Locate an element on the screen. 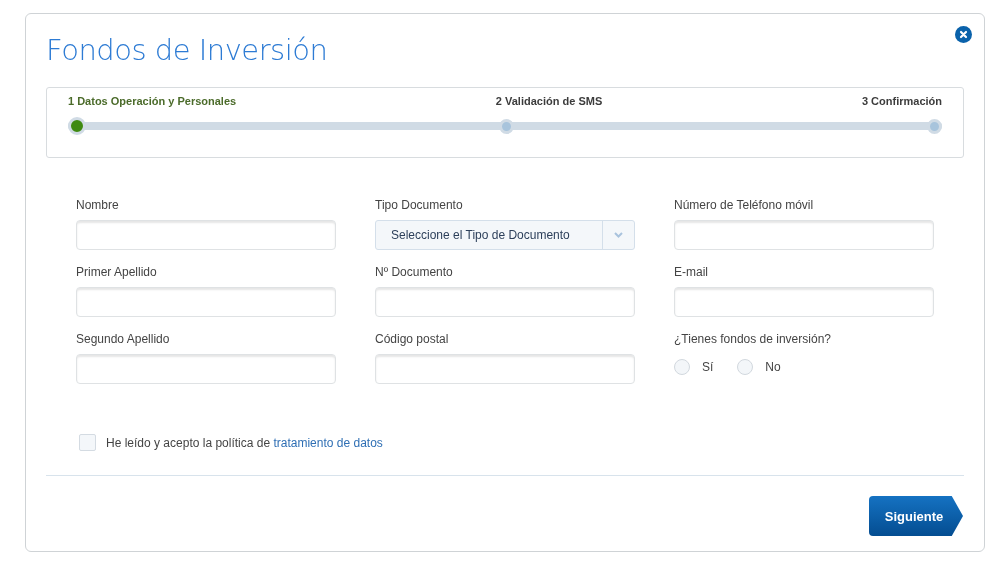 This screenshot has width=1004, height=572. field-label: Nombre is located at coordinates (98, 205).